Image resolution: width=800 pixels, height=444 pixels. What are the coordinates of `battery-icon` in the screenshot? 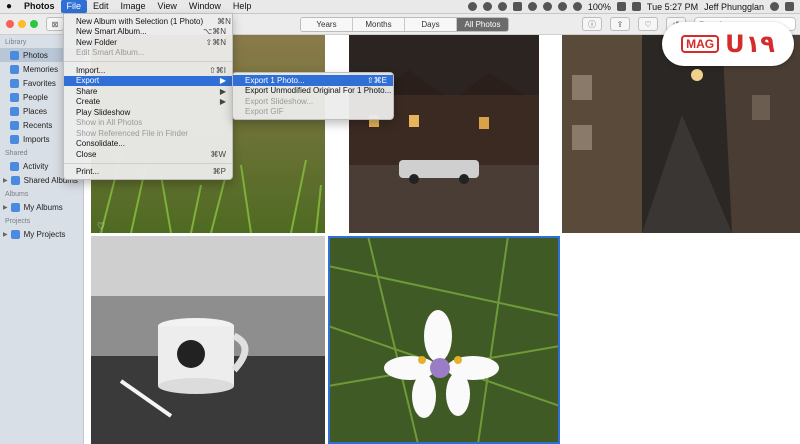 It's located at (621, 6).